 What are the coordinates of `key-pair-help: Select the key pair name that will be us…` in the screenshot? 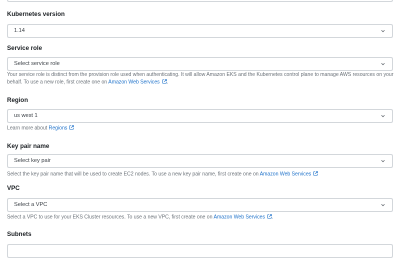 It's located at (201, 175).